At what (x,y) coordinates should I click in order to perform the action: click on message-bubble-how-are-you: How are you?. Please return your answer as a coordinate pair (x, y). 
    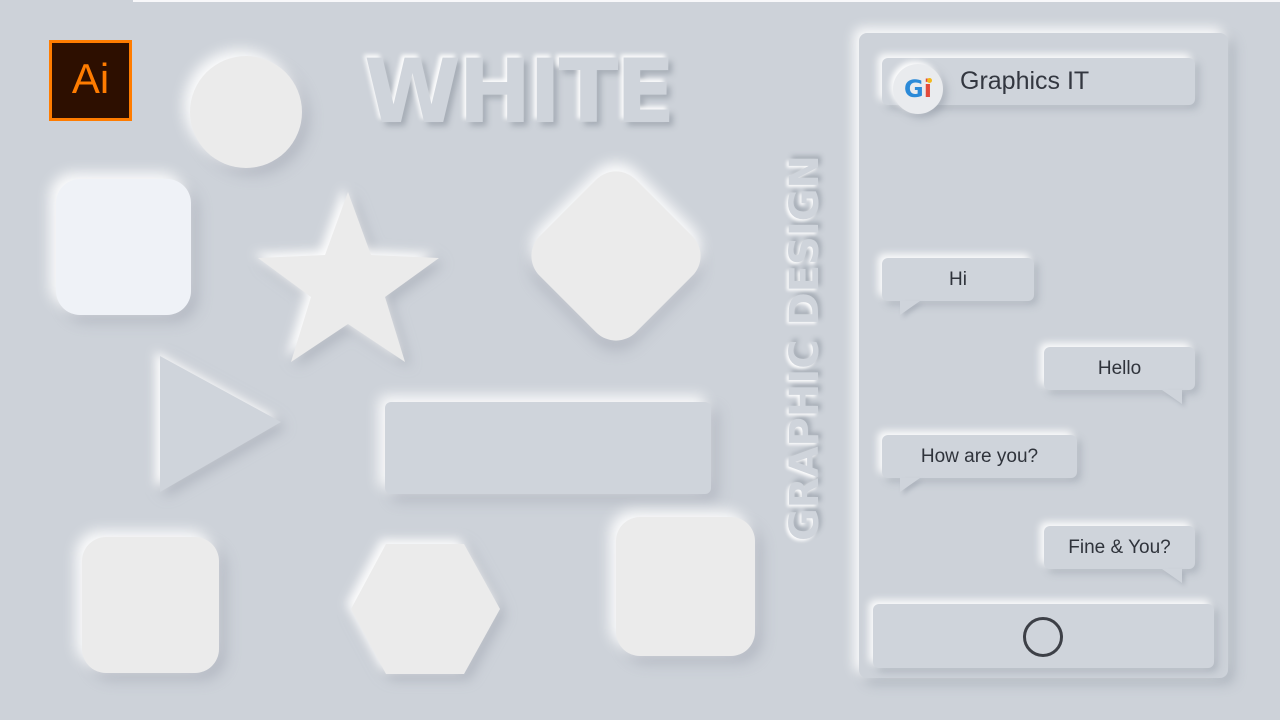
    Looking at the image, I should click on (979, 456).